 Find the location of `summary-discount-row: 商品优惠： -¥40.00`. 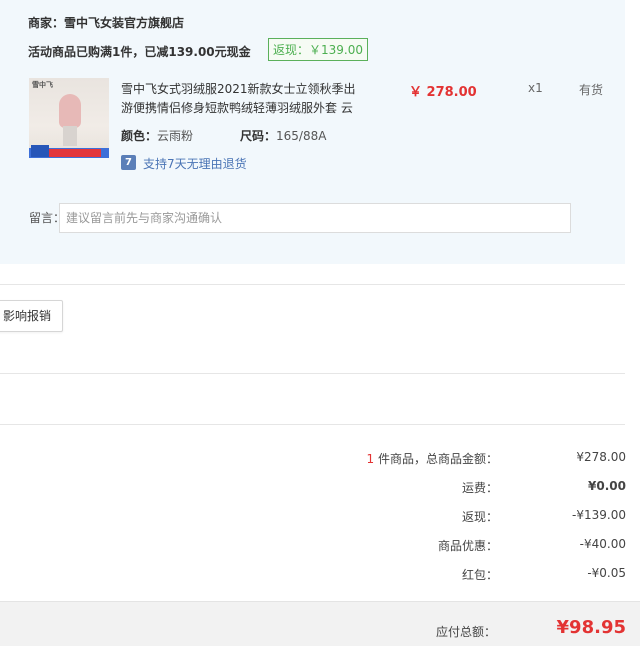

summary-discount-row: 商品优惠： -¥40.00 is located at coordinates (463, 546).